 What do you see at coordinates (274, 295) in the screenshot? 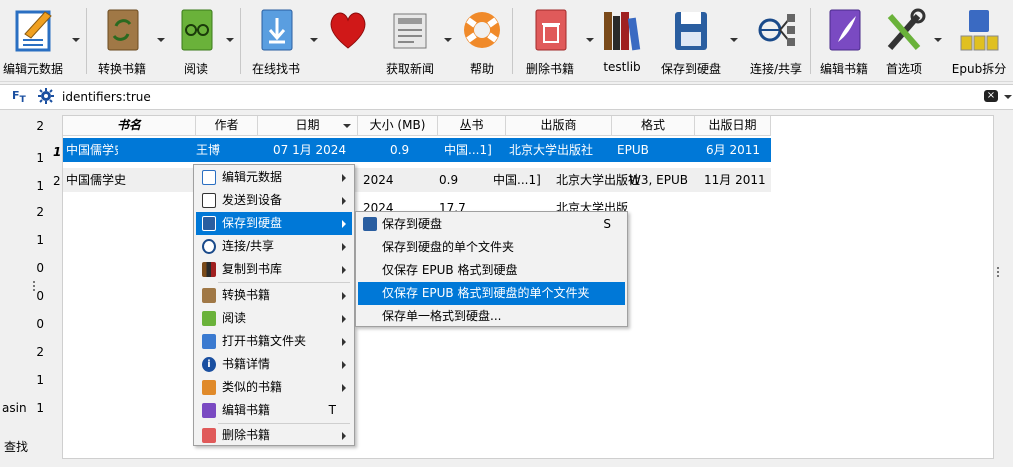
I see `menu-item-convert-books: 转换书籍` at bounding box center [274, 295].